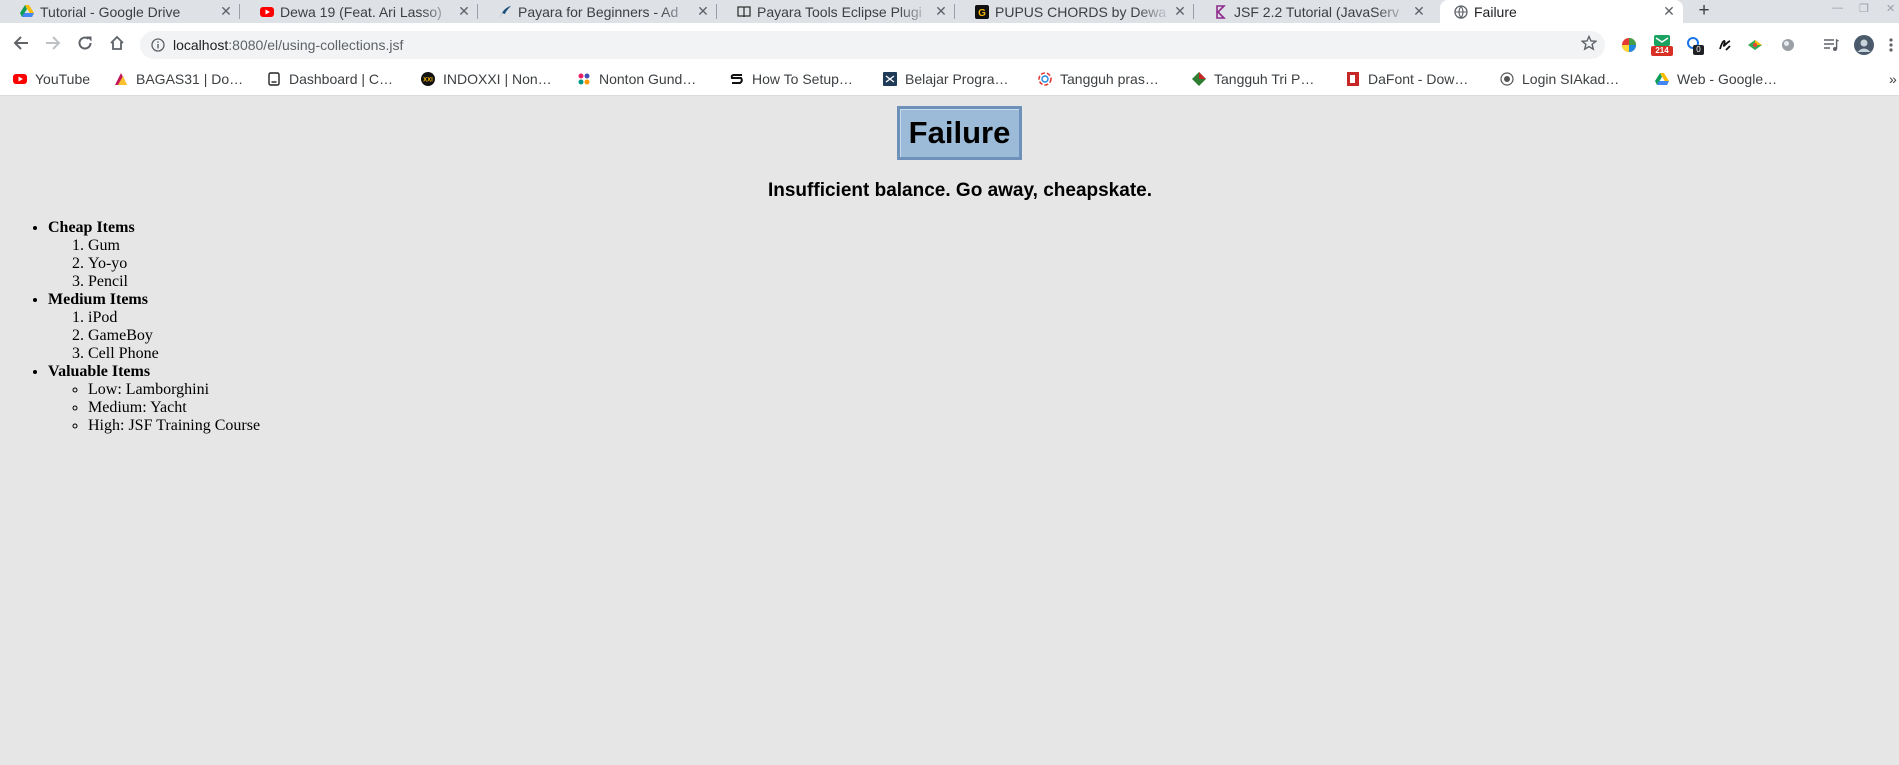 Image resolution: width=1899 pixels, height=765 pixels. What do you see at coordinates (174, 408) in the screenshot?
I see `list-item: Medium: Yacht` at bounding box center [174, 408].